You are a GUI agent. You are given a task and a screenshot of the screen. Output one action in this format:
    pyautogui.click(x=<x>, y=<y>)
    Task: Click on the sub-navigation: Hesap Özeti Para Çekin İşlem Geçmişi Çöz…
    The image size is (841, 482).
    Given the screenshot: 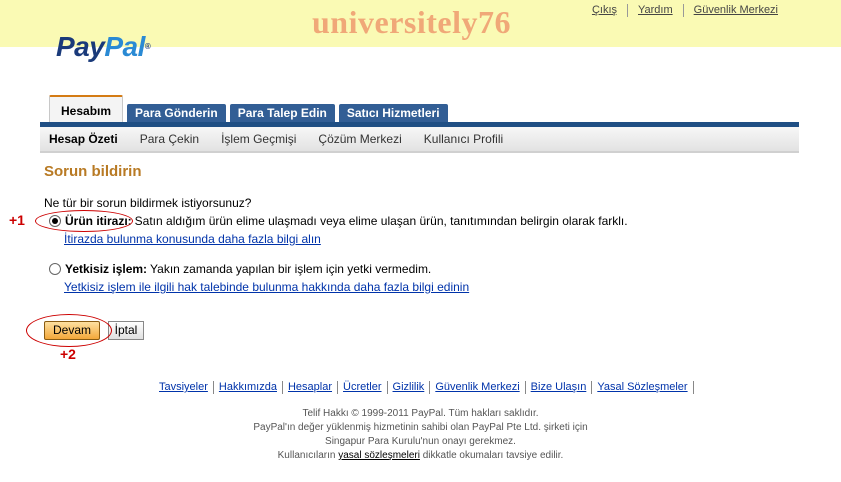 What is the action you would take?
    pyautogui.click(x=419, y=139)
    